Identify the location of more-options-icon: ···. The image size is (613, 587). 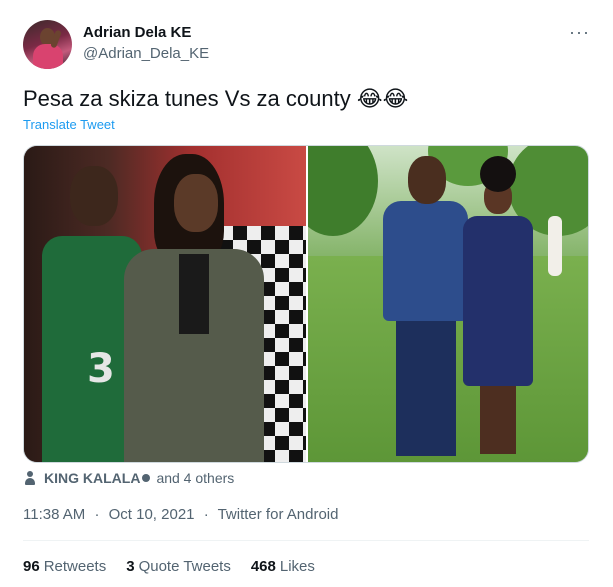
(579, 32).